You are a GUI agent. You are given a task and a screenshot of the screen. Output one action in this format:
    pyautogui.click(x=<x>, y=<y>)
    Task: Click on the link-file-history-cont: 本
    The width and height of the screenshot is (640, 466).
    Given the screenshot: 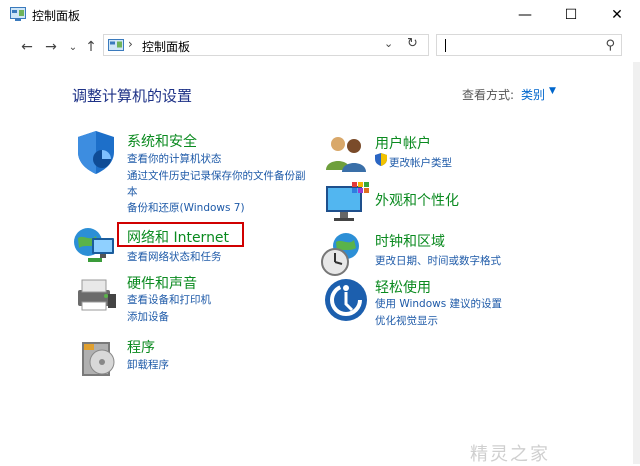 What is the action you would take?
    pyautogui.click(x=132, y=191)
    